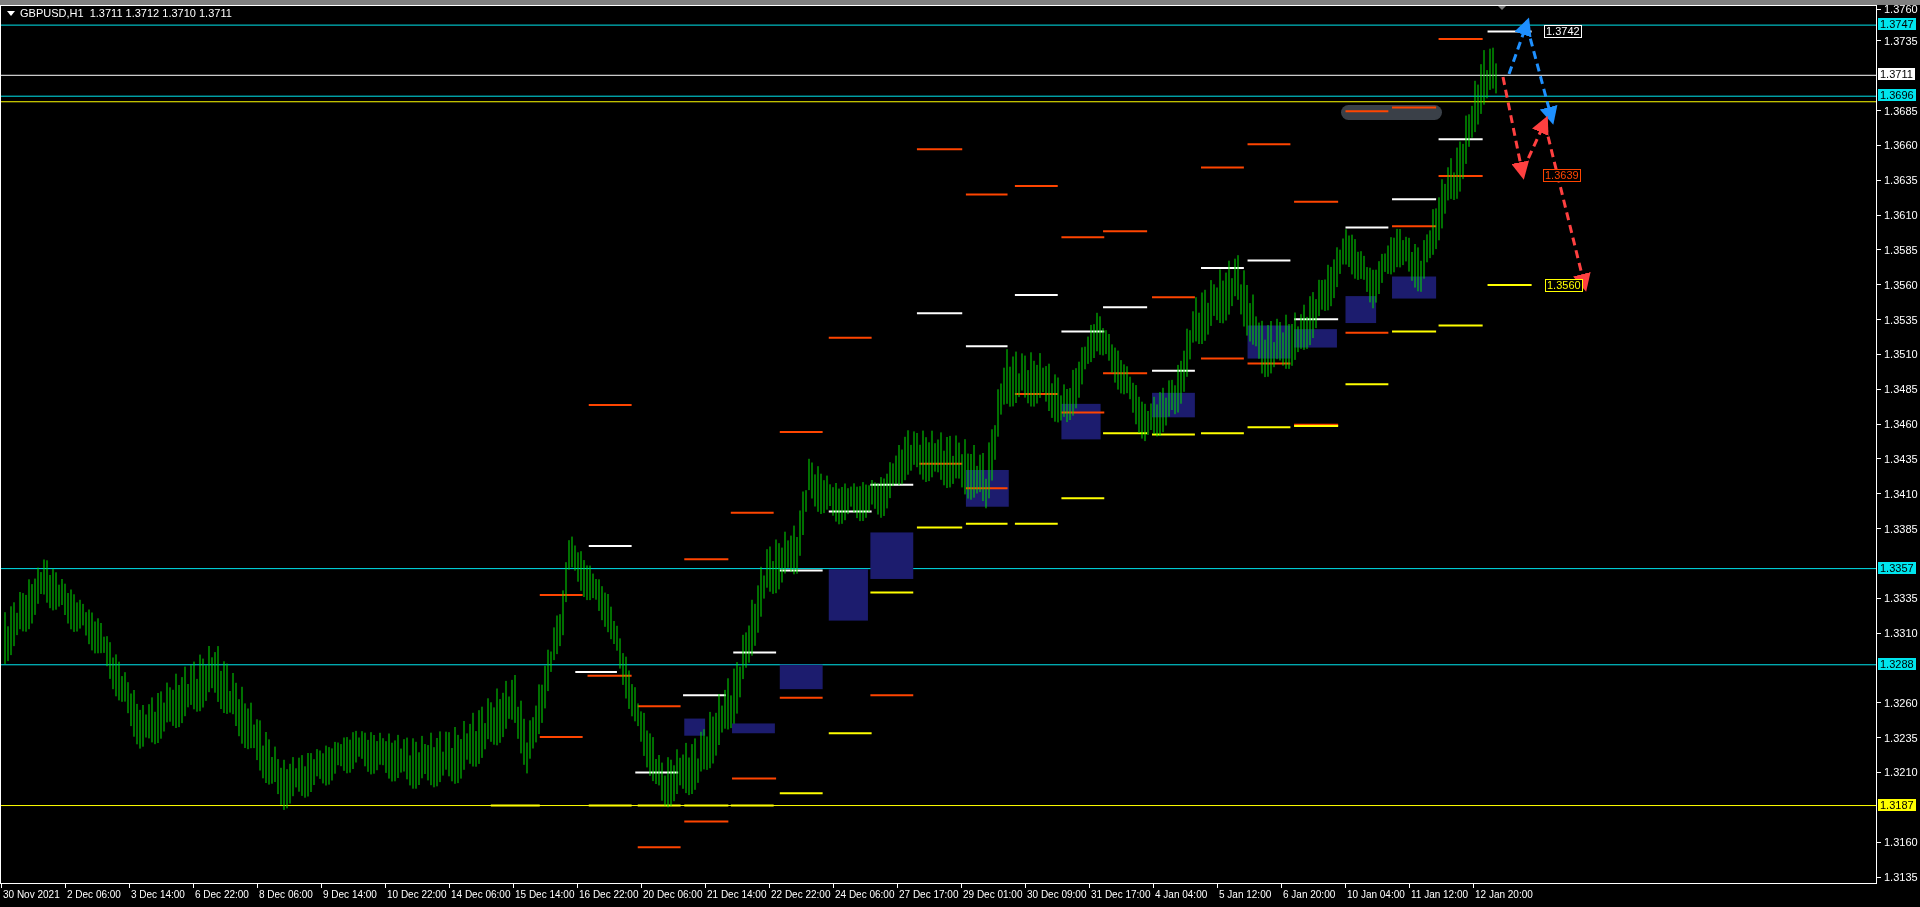 The image size is (1920, 907). I want to click on price-tick: 1.3485, so click(1901, 389).